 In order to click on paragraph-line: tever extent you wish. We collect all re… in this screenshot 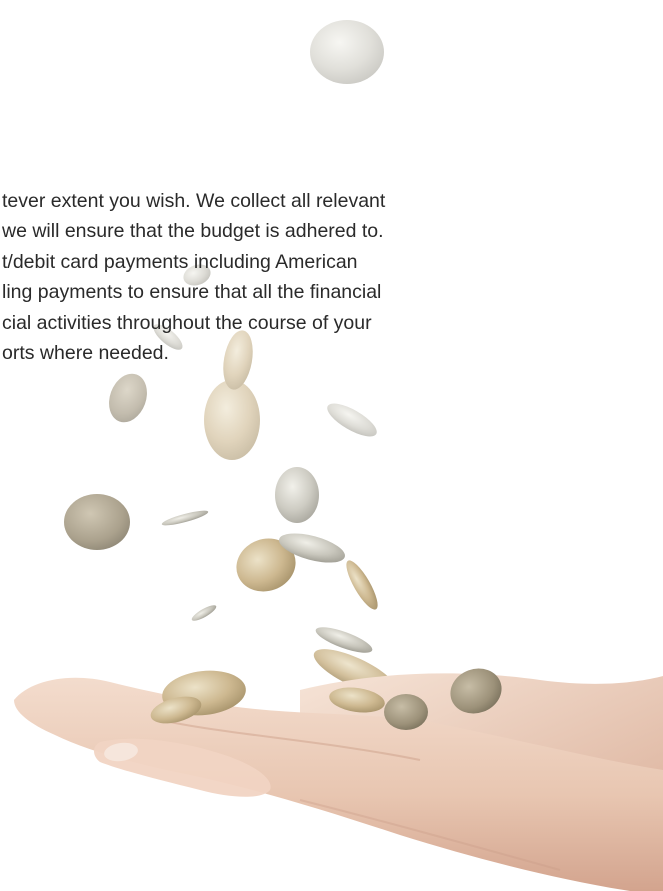, I will do `click(194, 201)`.